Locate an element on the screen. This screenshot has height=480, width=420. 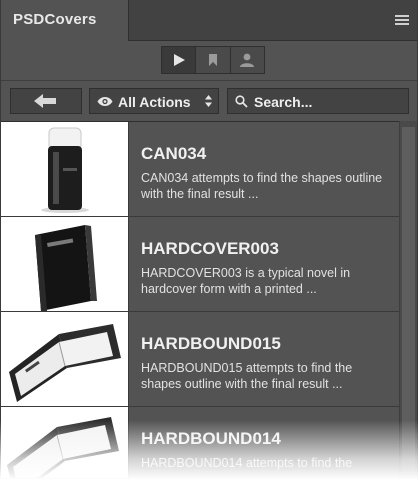
item-title: HARDBOUND015 is located at coordinates (211, 343).